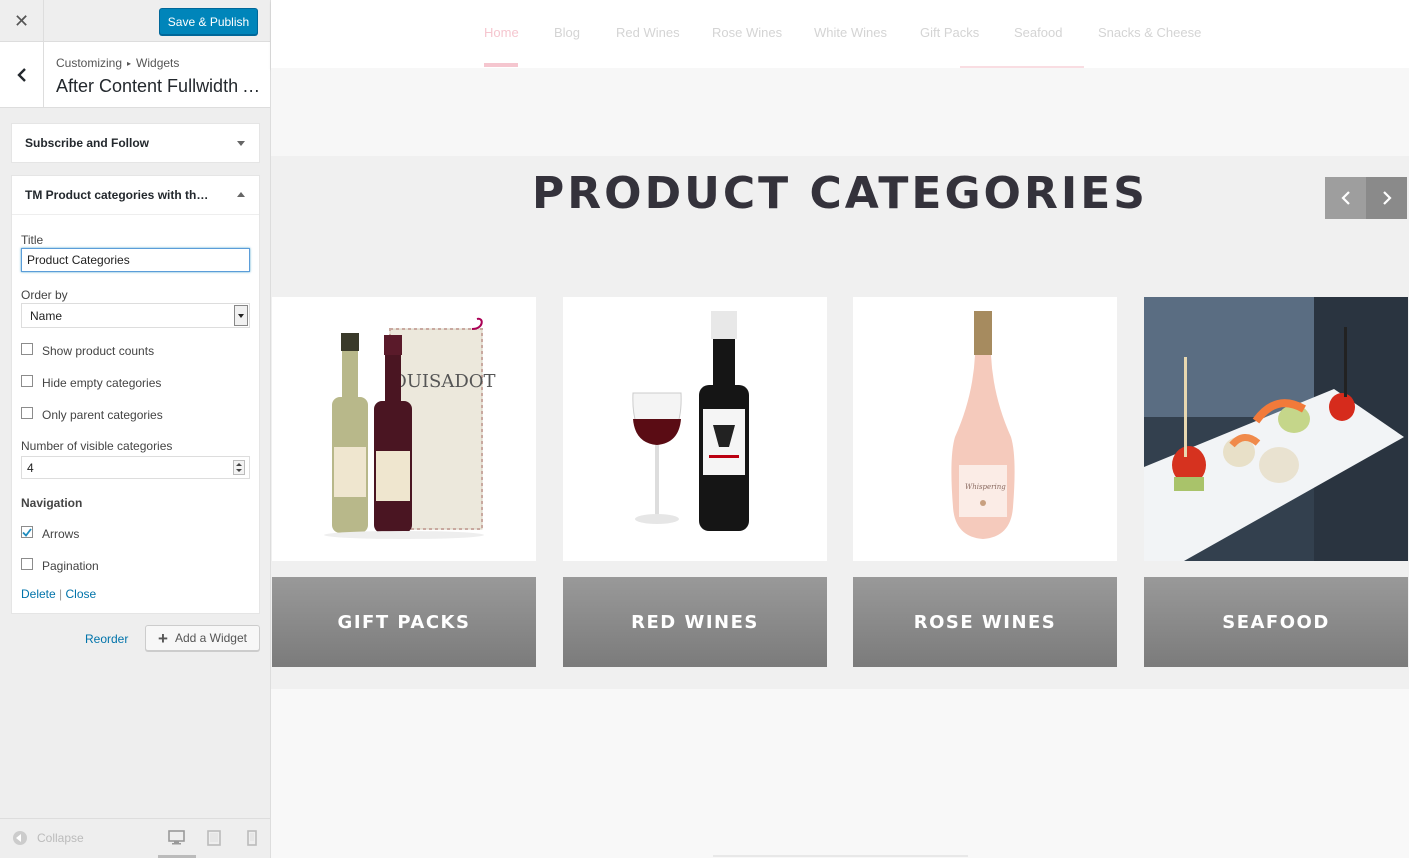 The width and height of the screenshot is (1409, 858). What do you see at coordinates (176, 837) in the screenshot?
I see `desktop-preview-icon` at bounding box center [176, 837].